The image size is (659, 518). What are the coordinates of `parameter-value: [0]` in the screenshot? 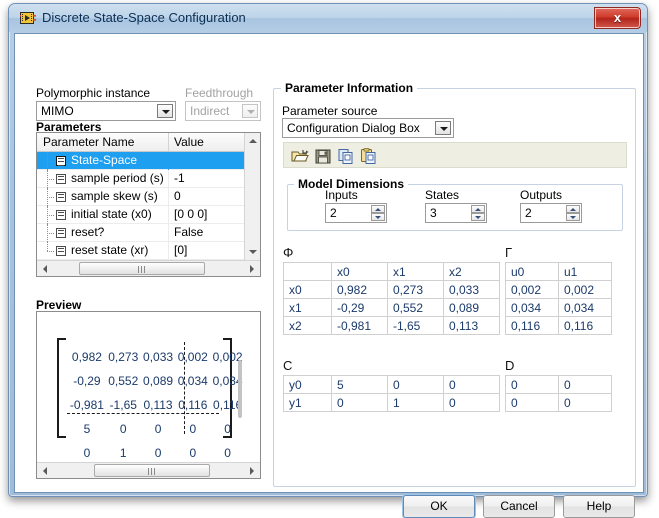 It's located at (181, 250).